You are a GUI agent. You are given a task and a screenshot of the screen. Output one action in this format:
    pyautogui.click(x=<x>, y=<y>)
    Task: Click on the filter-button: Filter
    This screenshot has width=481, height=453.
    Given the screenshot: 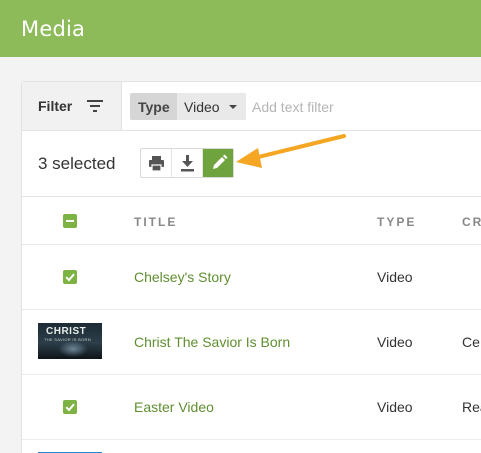 What is the action you would take?
    pyautogui.click(x=72, y=106)
    